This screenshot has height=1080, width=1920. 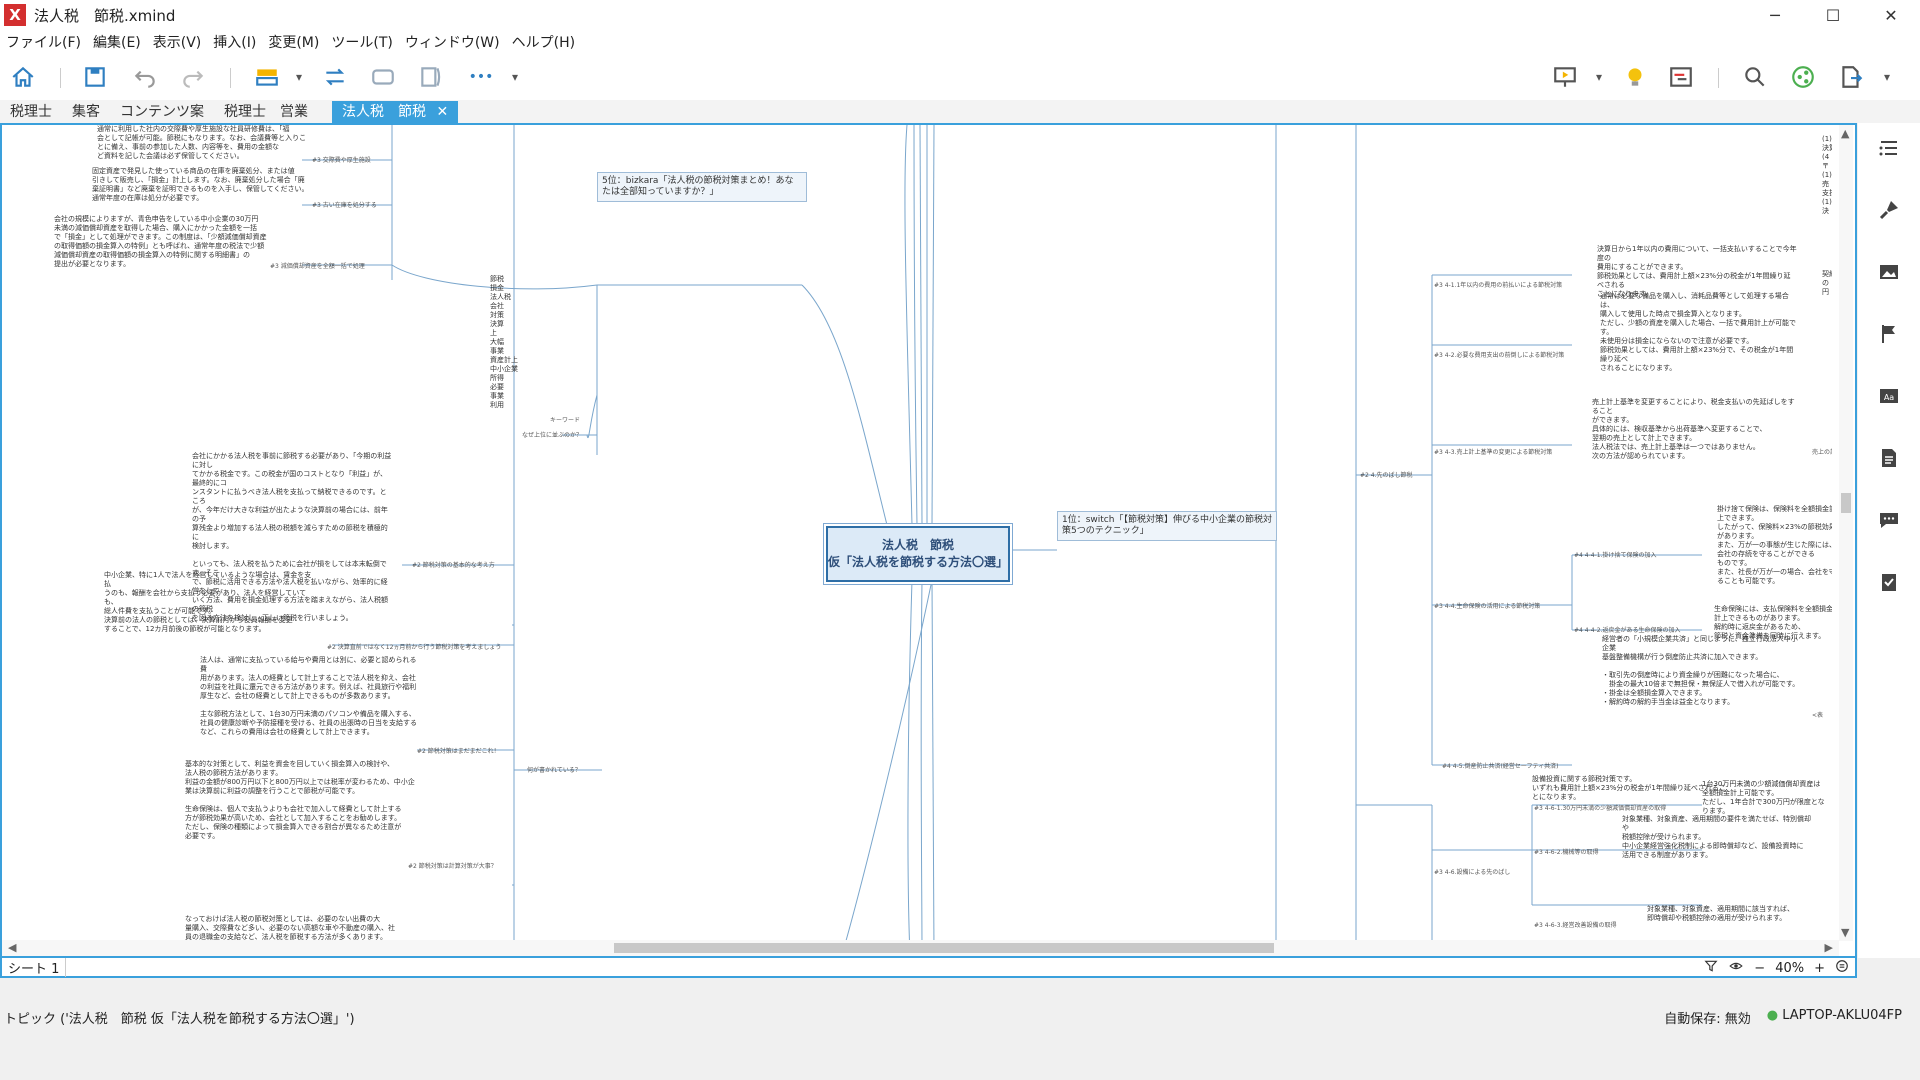 What do you see at coordinates (565, 419) in the screenshot?
I see `leaf-keywords: キーワード` at bounding box center [565, 419].